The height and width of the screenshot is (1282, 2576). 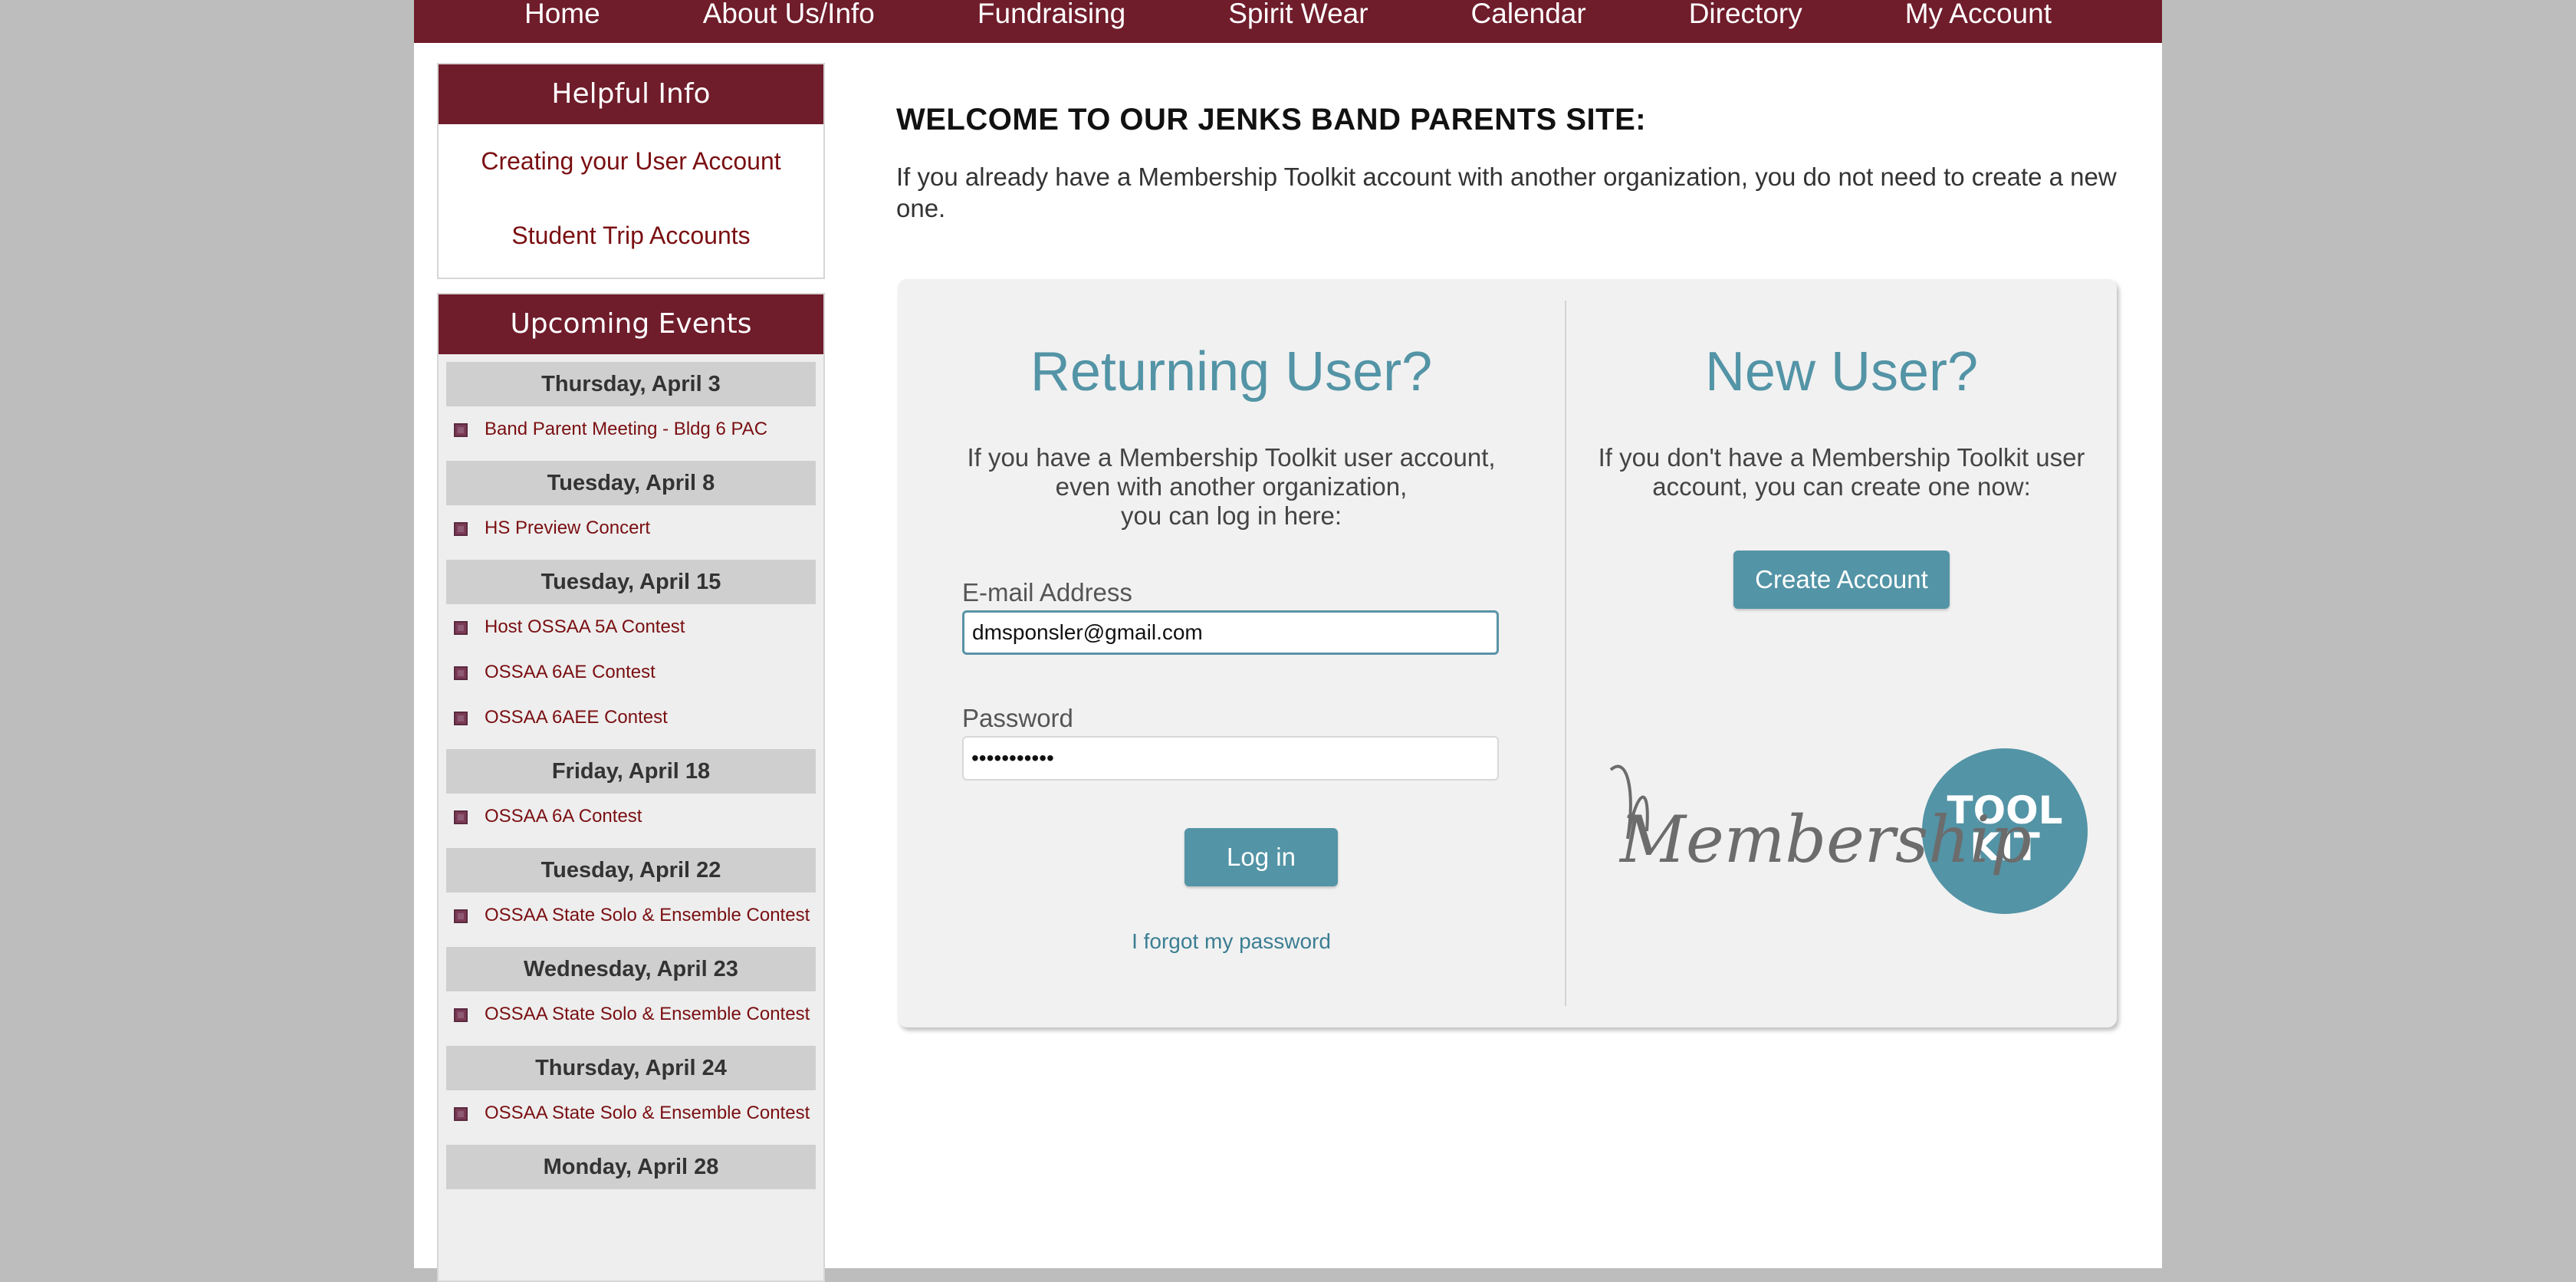 I want to click on event-date-header: Wednesday, April 23, so click(x=631, y=969).